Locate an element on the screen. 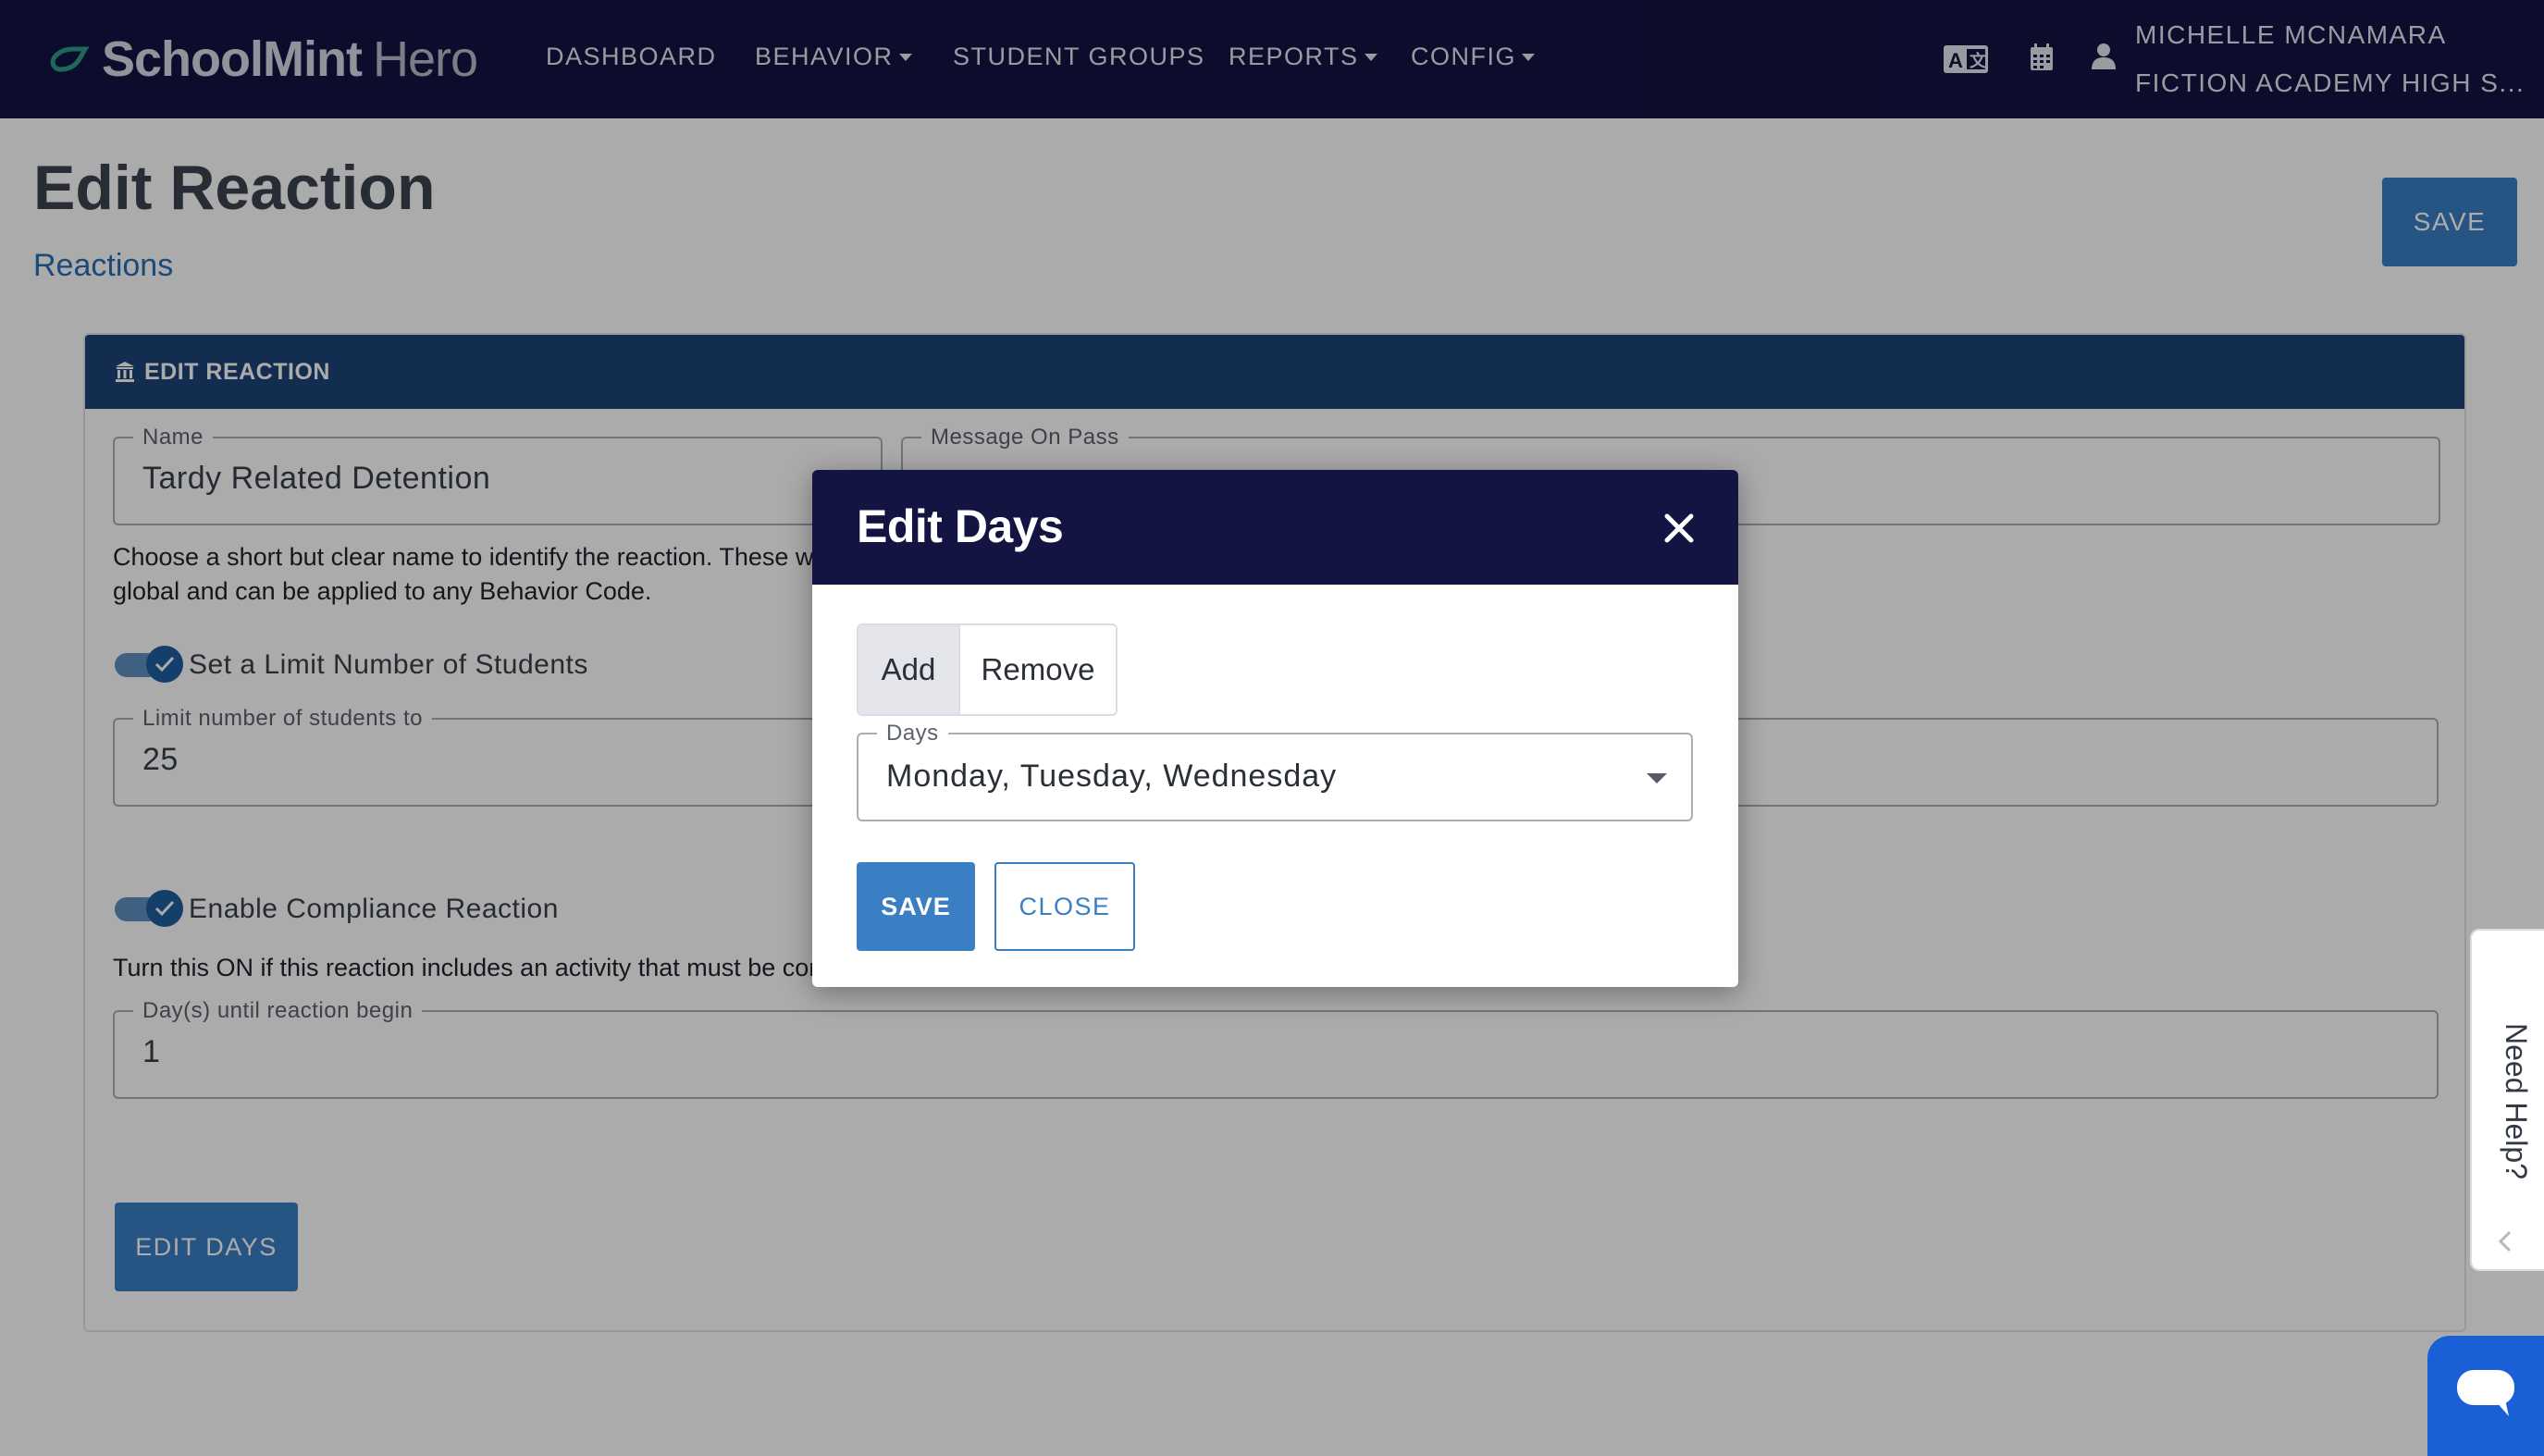 The image size is (2544, 1456). chat-widget-button is located at coordinates (2485, 1396).